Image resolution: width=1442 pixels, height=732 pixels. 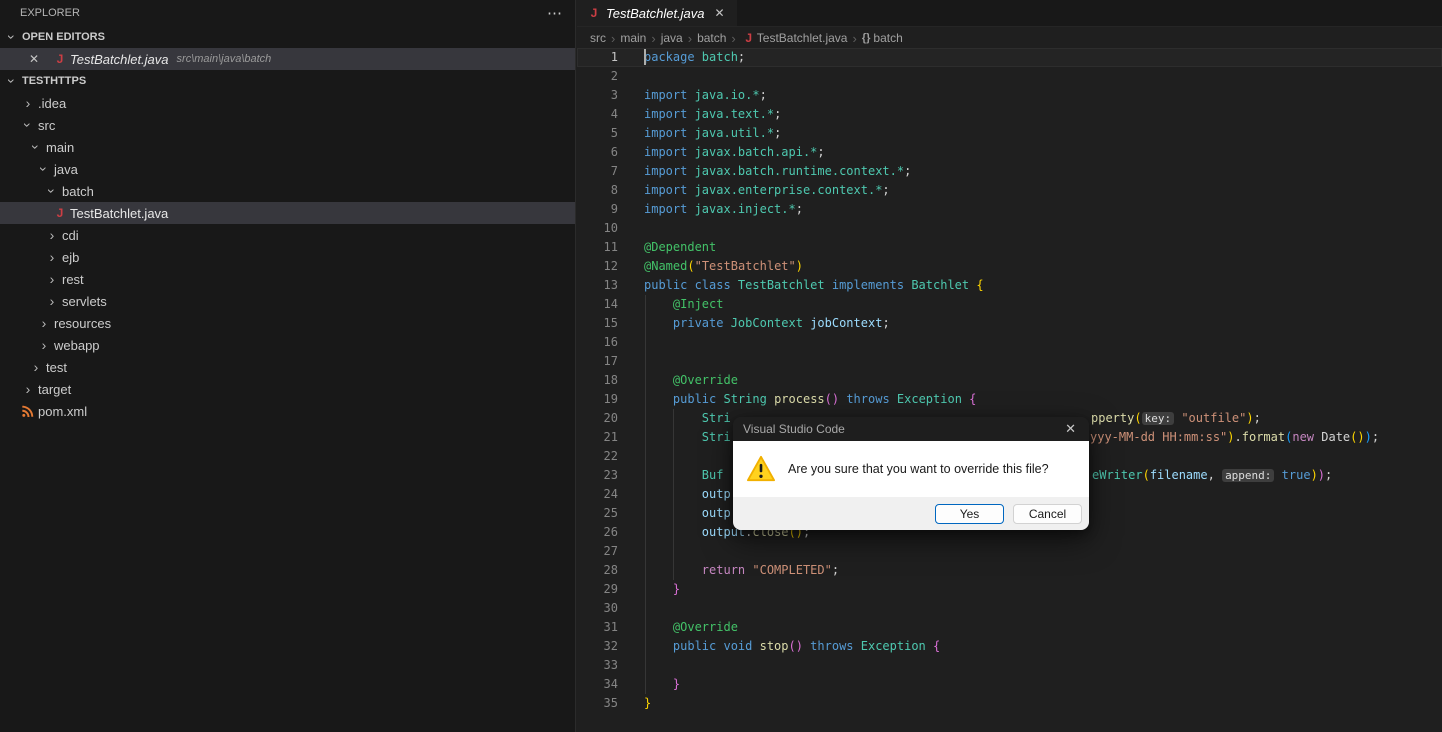 I want to click on sidebar-item-label: webapp, so click(x=77, y=345).